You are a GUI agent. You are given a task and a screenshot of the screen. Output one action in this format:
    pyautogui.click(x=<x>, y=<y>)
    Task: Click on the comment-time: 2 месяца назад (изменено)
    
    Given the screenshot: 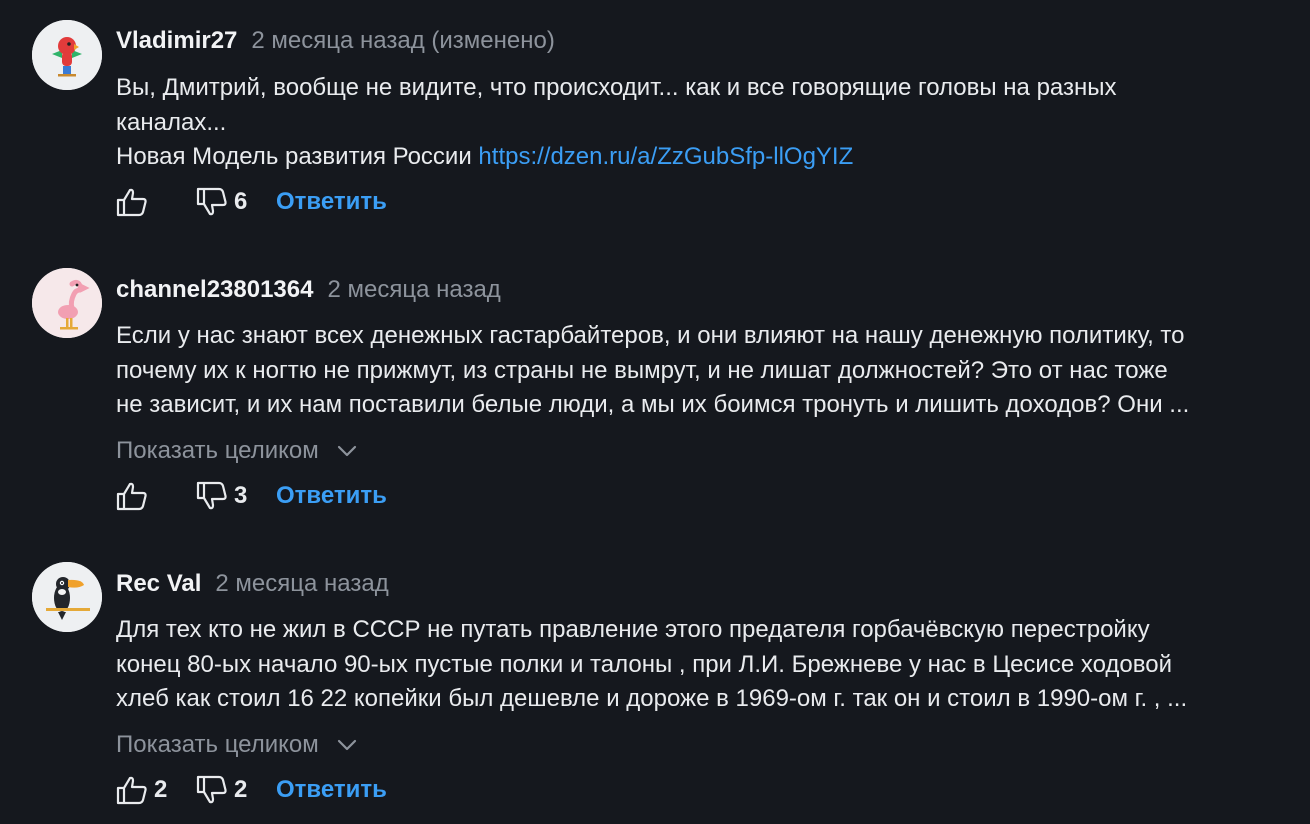 What is the action you would take?
    pyautogui.click(x=403, y=40)
    